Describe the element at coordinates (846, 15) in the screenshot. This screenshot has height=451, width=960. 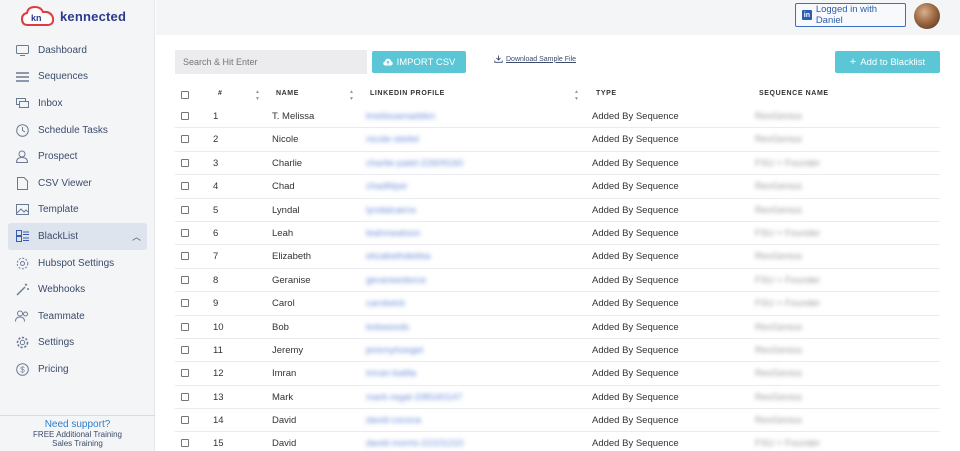
I see `logged-in-label: Logged in with Daniel` at that location.